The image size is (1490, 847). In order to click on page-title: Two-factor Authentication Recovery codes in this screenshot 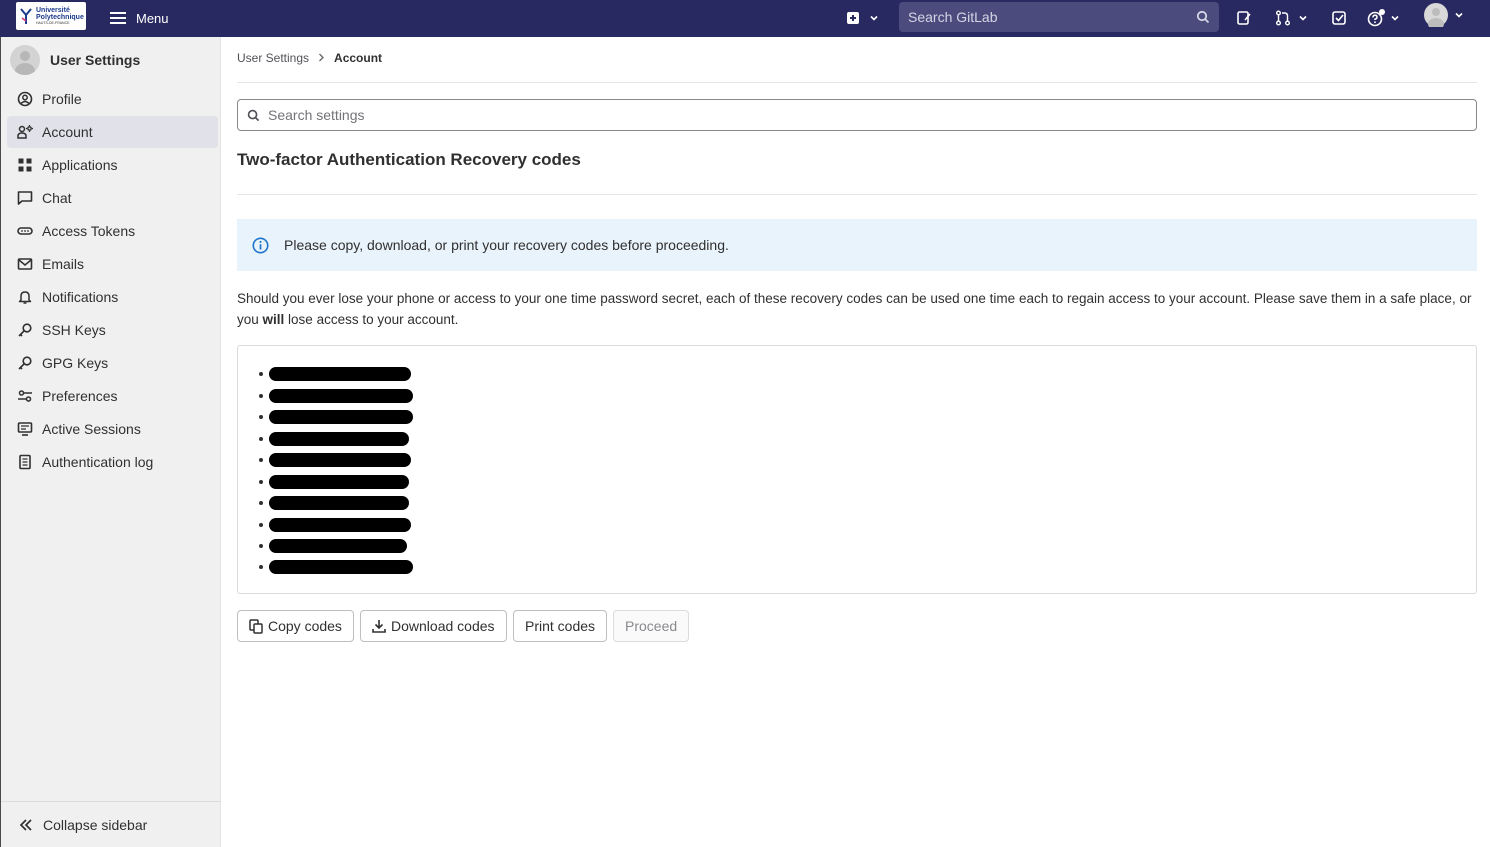, I will do `click(409, 159)`.